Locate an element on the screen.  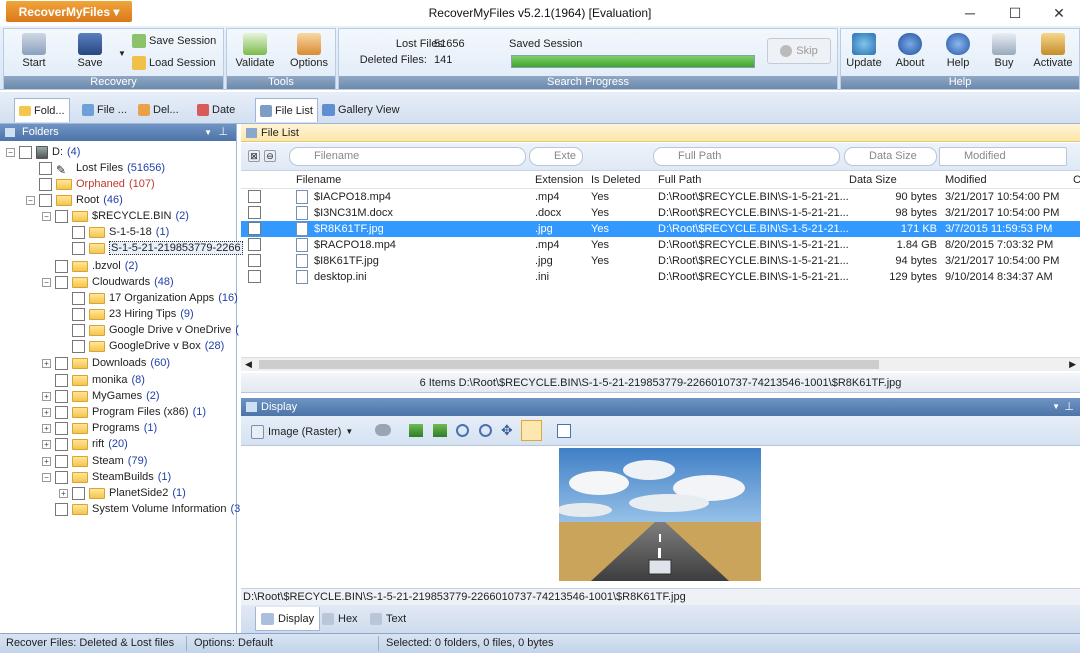
zoom-out-icon is located at coordinates (485, 430).